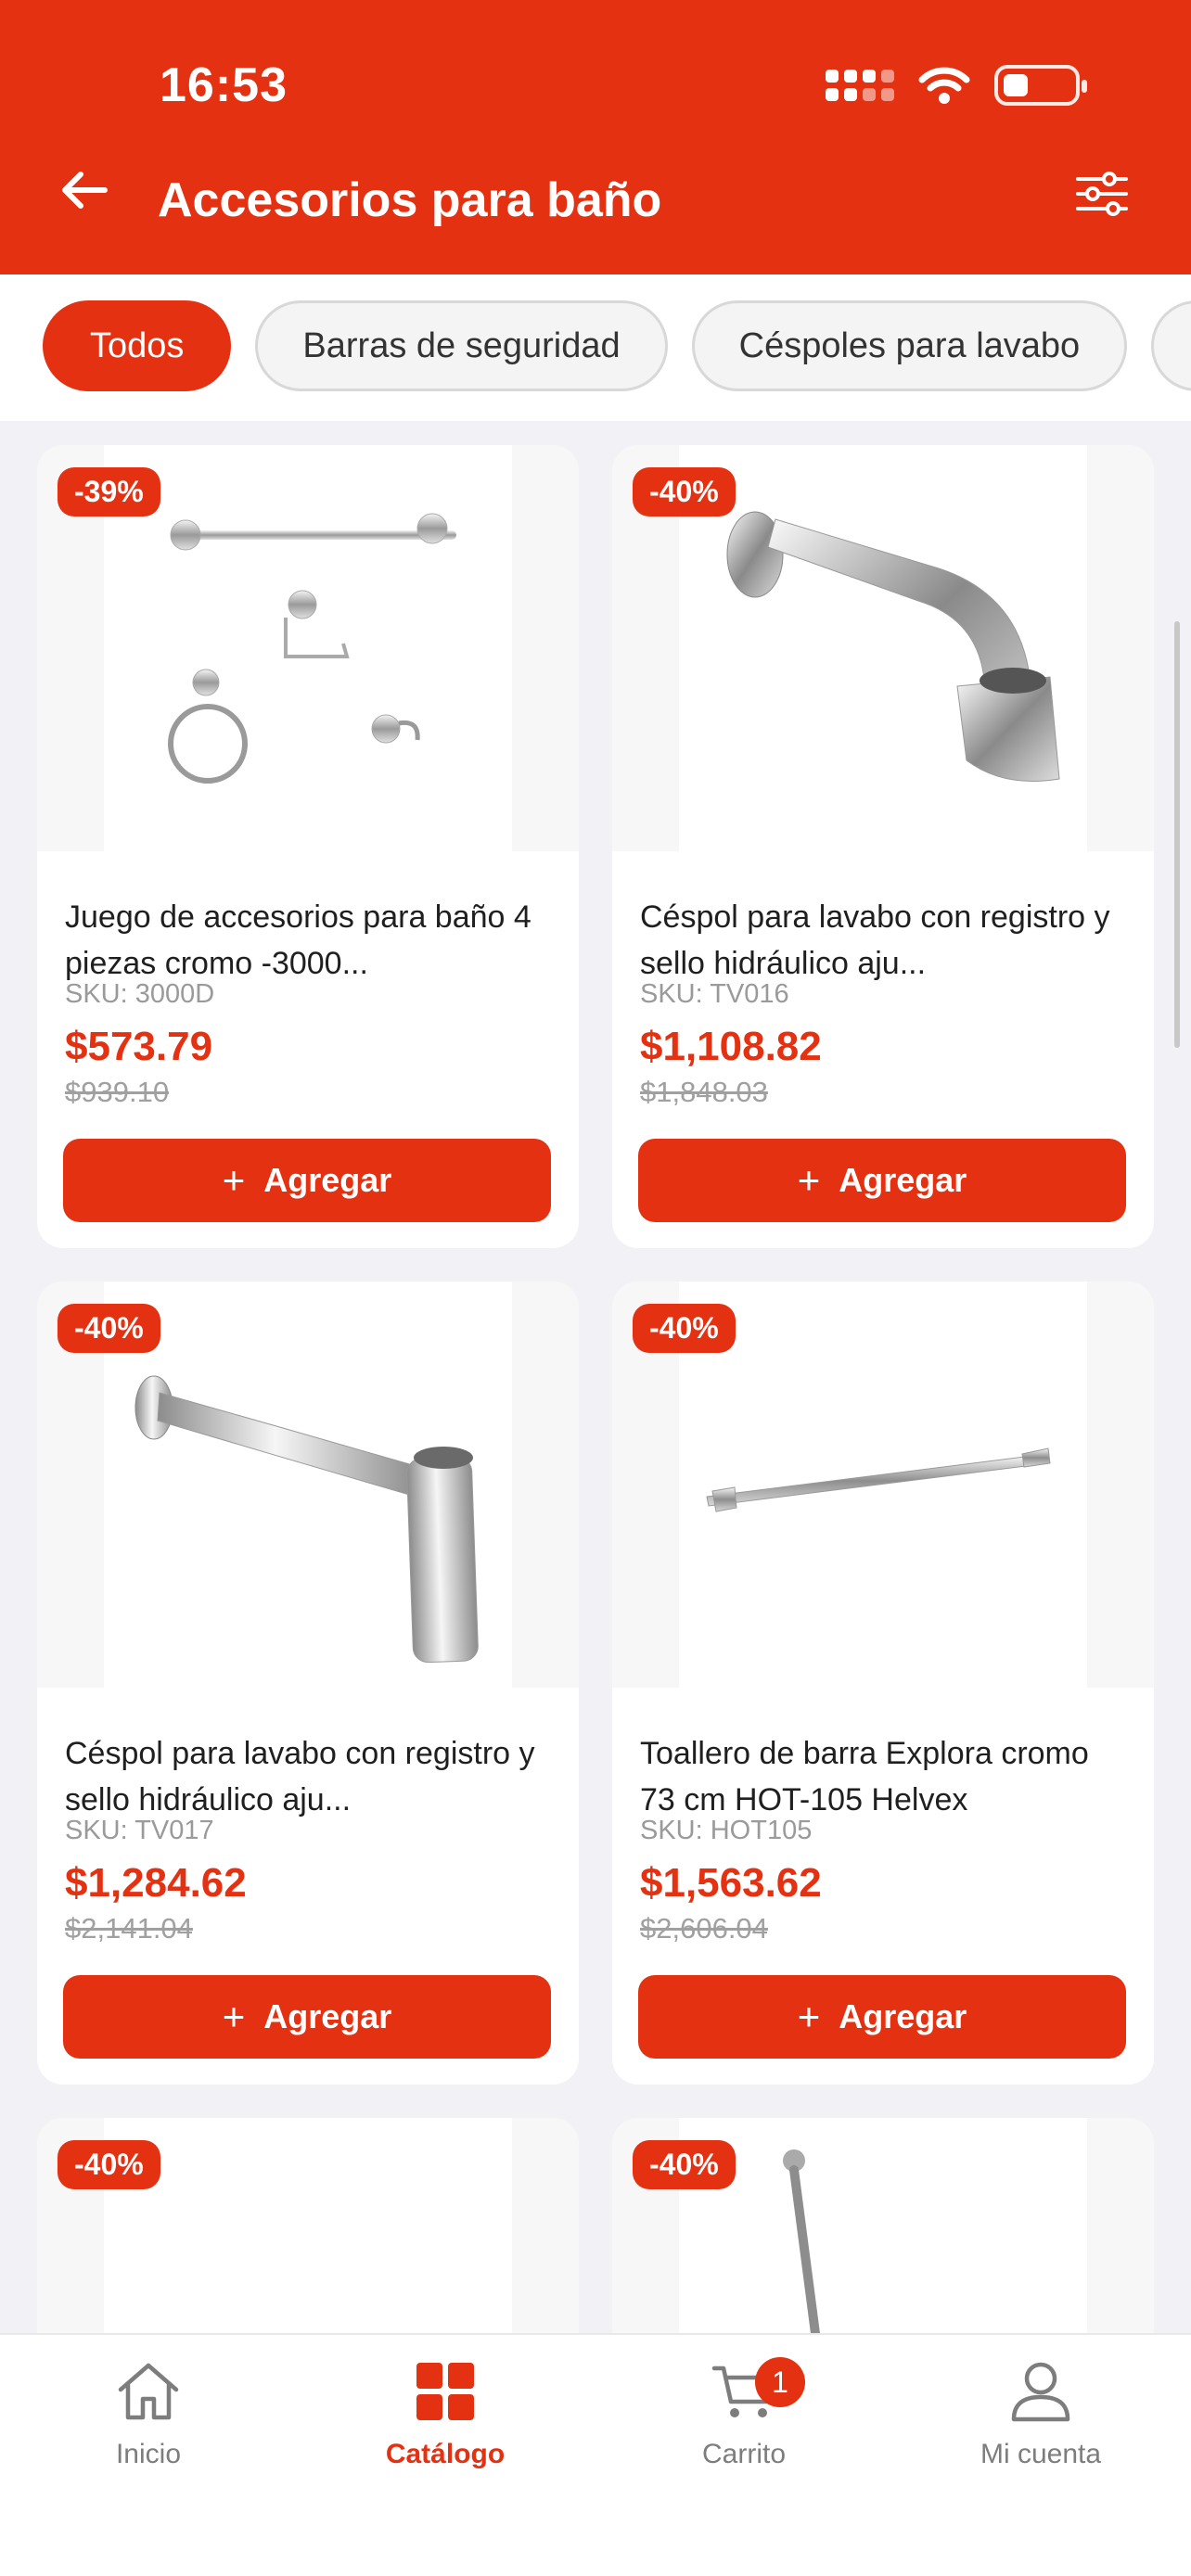 Image resolution: width=1191 pixels, height=2576 pixels. Describe the element at coordinates (148, 2454) in the screenshot. I see `tab-label: Inicio` at that location.